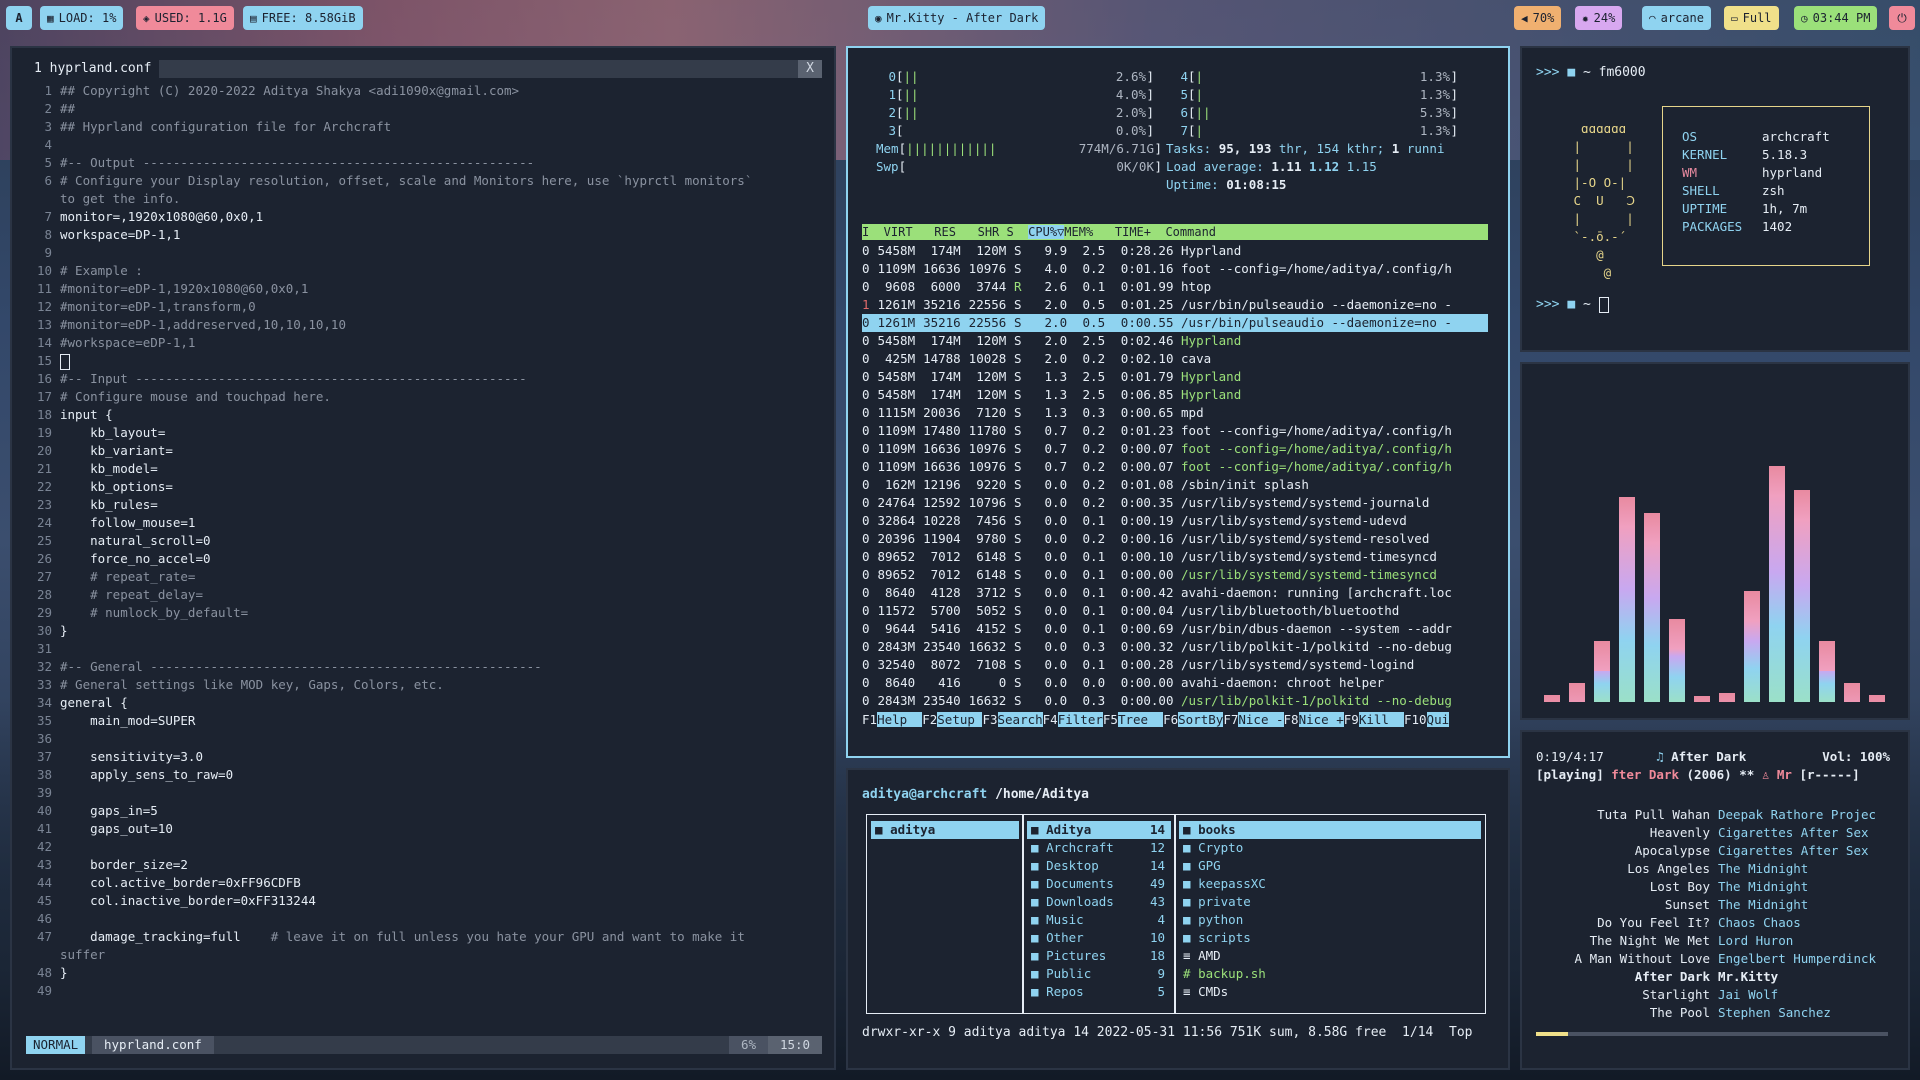  Describe the element at coordinates (1099, 848) in the screenshot. I see `file-entry: ■ Archcraft 12` at that location.